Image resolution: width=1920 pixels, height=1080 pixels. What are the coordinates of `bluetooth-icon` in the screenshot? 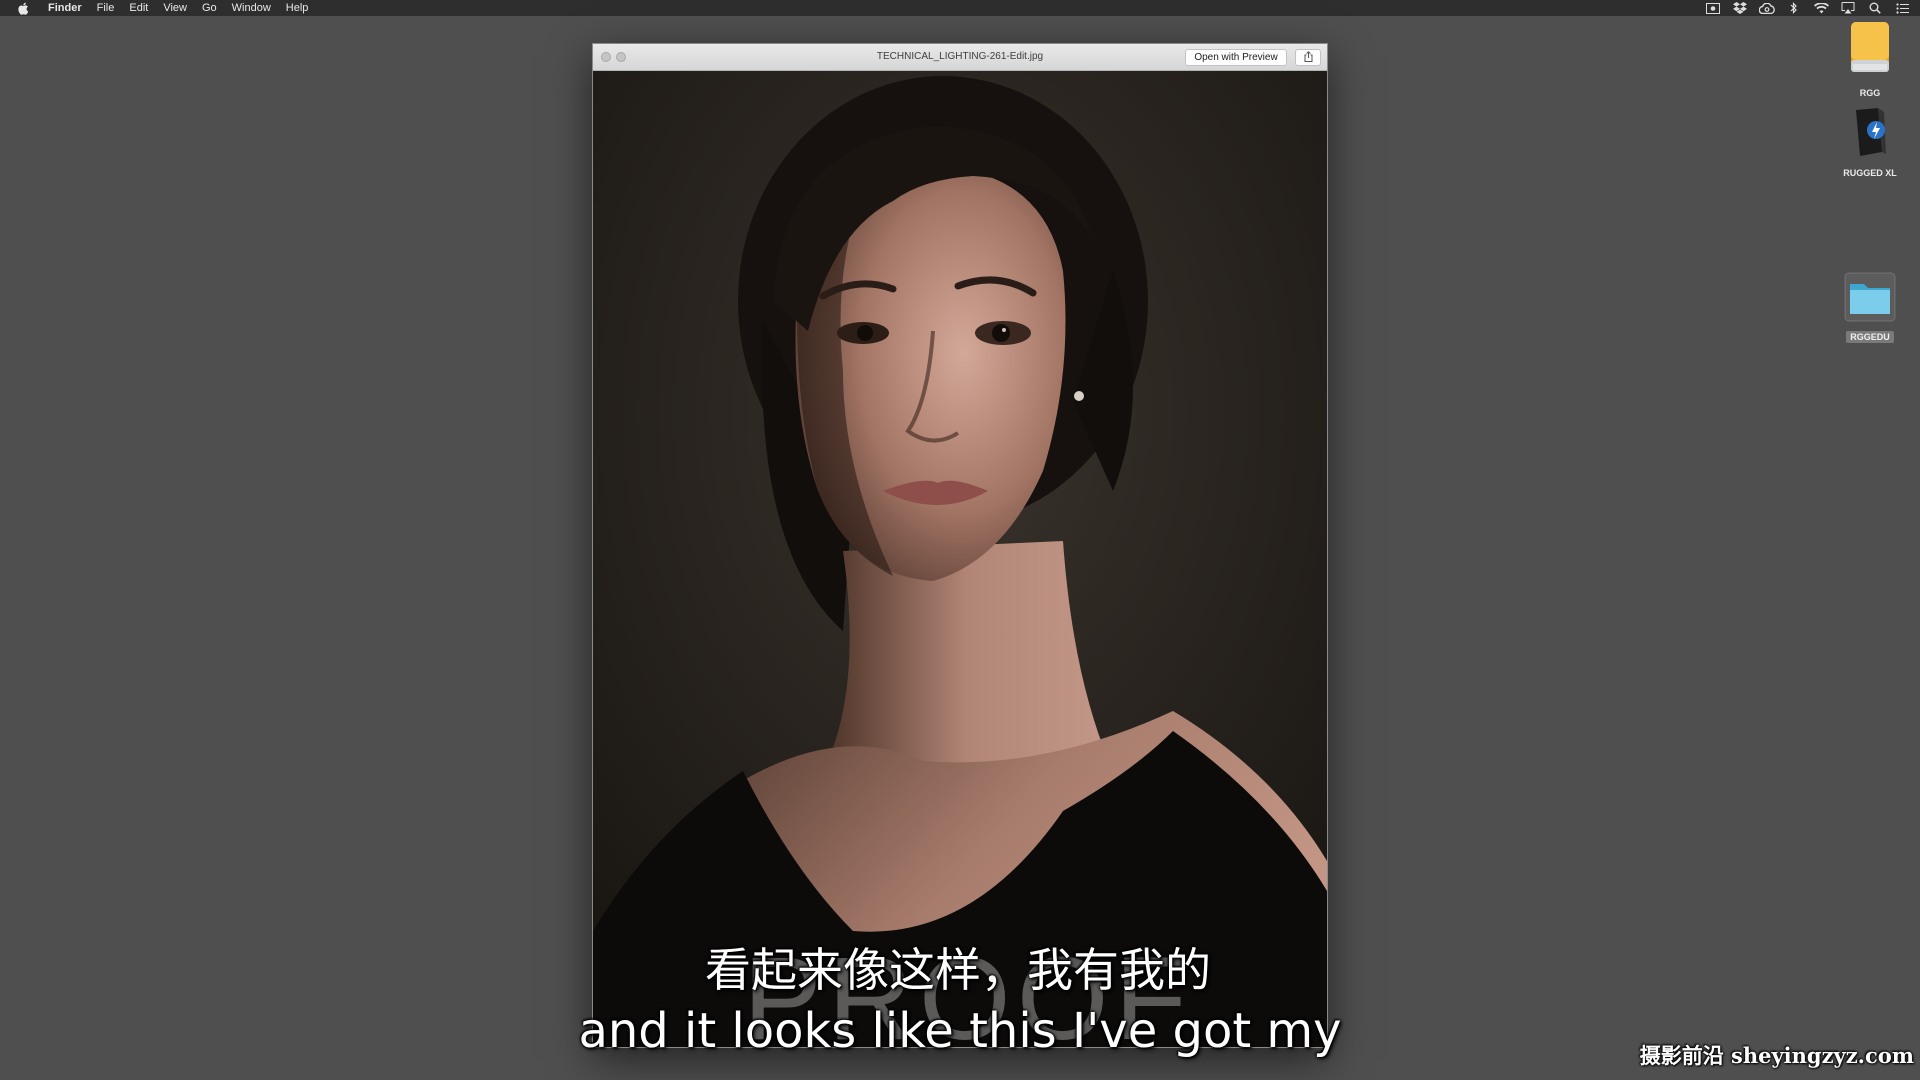 It's located at (1794, 8).